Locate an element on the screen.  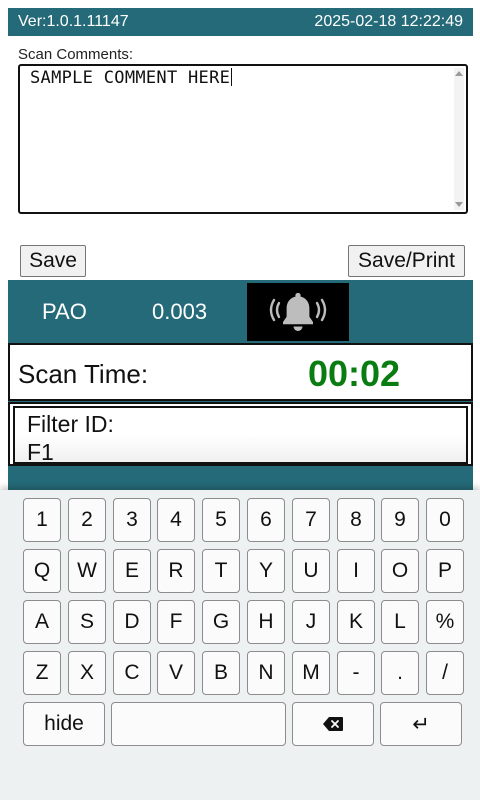
key-button: C is located at coordinates (132, 673).